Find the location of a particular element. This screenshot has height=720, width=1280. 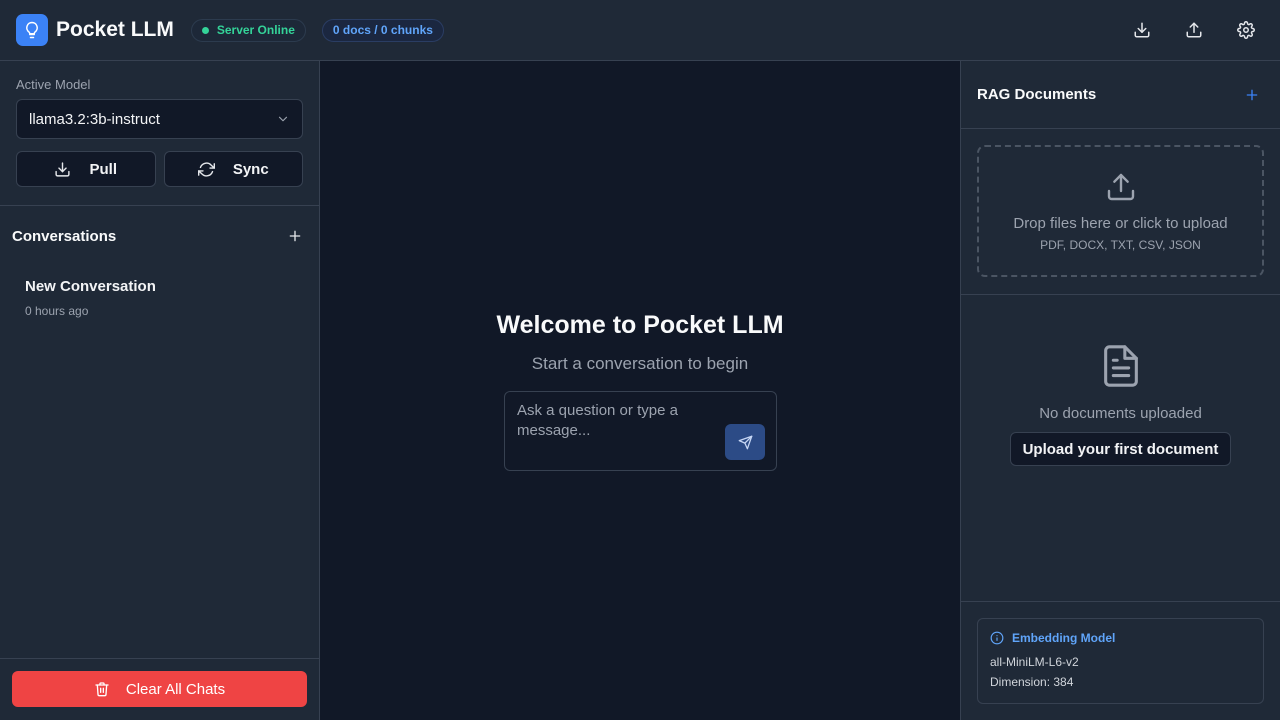

sidebar-footer: Clear All Chats is located at coordinates (159, 689).